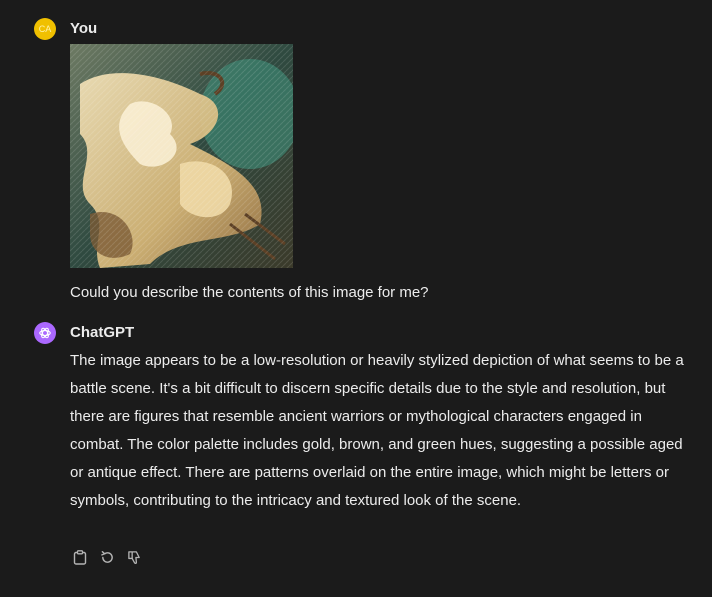 The height and width of the screenshot is (597, 712). I want to click on user-avatar-initials: CA, so click(45, 29).